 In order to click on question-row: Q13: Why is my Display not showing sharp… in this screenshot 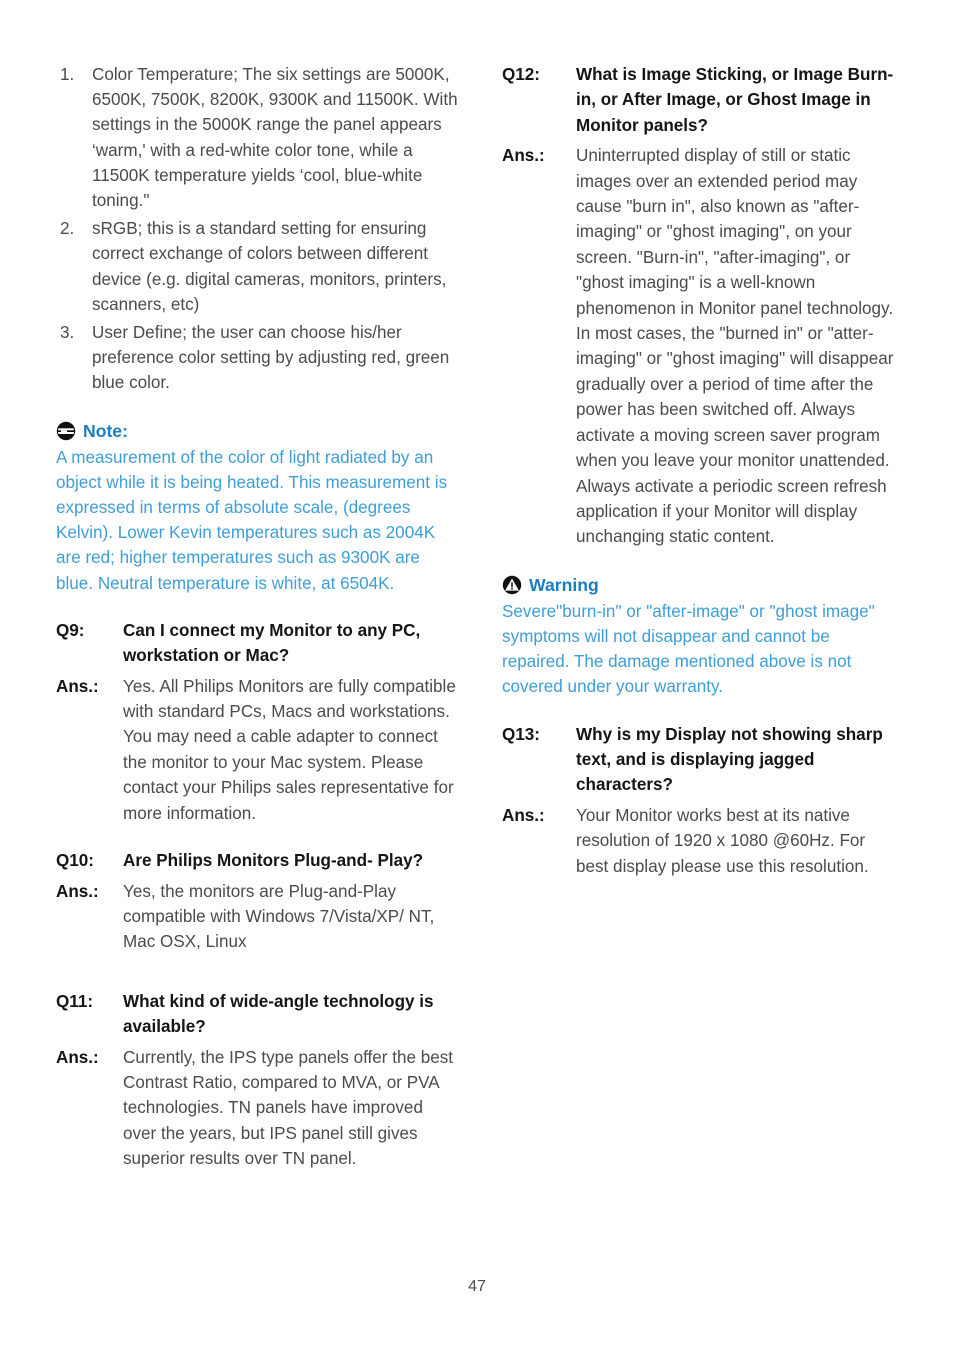, I will do `click(702, 760)`.